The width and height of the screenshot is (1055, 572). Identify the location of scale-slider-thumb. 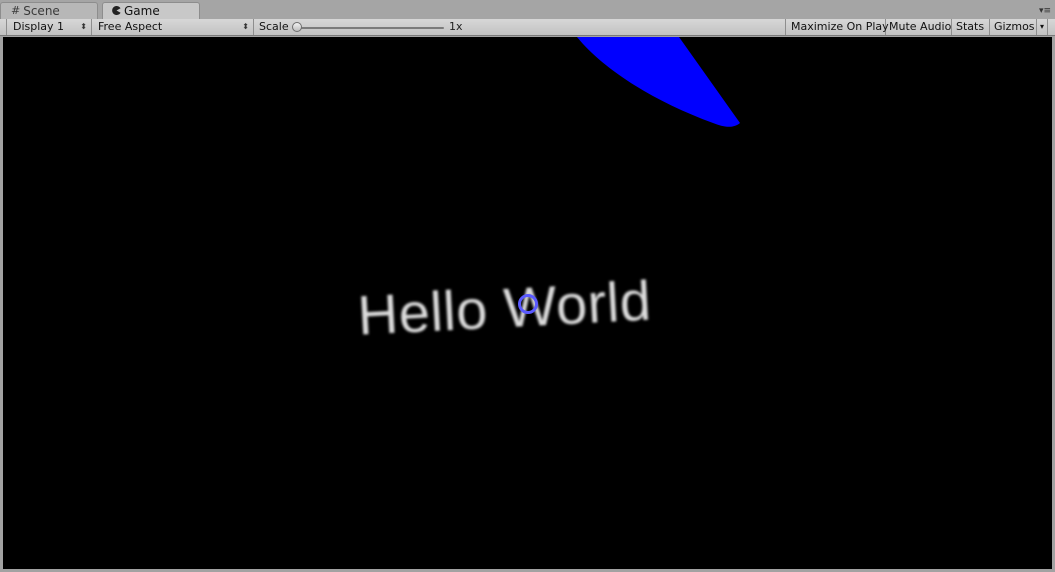
(297, 27).